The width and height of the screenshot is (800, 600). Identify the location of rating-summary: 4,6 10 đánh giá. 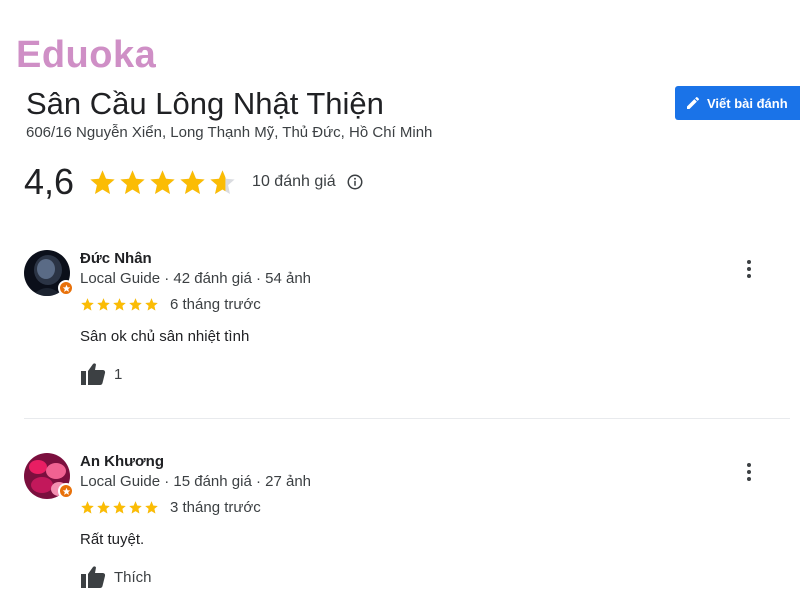
(194, 182).